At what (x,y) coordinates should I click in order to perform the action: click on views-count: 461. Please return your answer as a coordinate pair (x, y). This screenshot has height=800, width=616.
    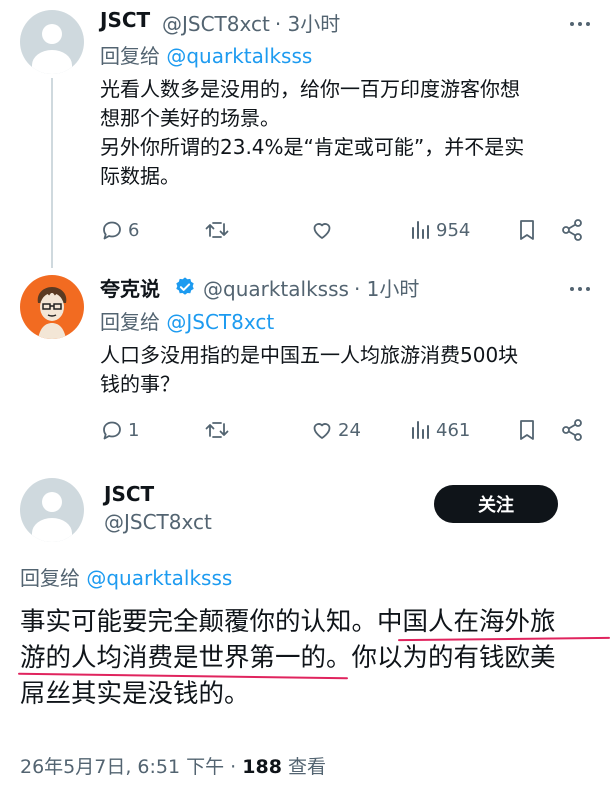
    Looking at the image, I should click on (453, 430).